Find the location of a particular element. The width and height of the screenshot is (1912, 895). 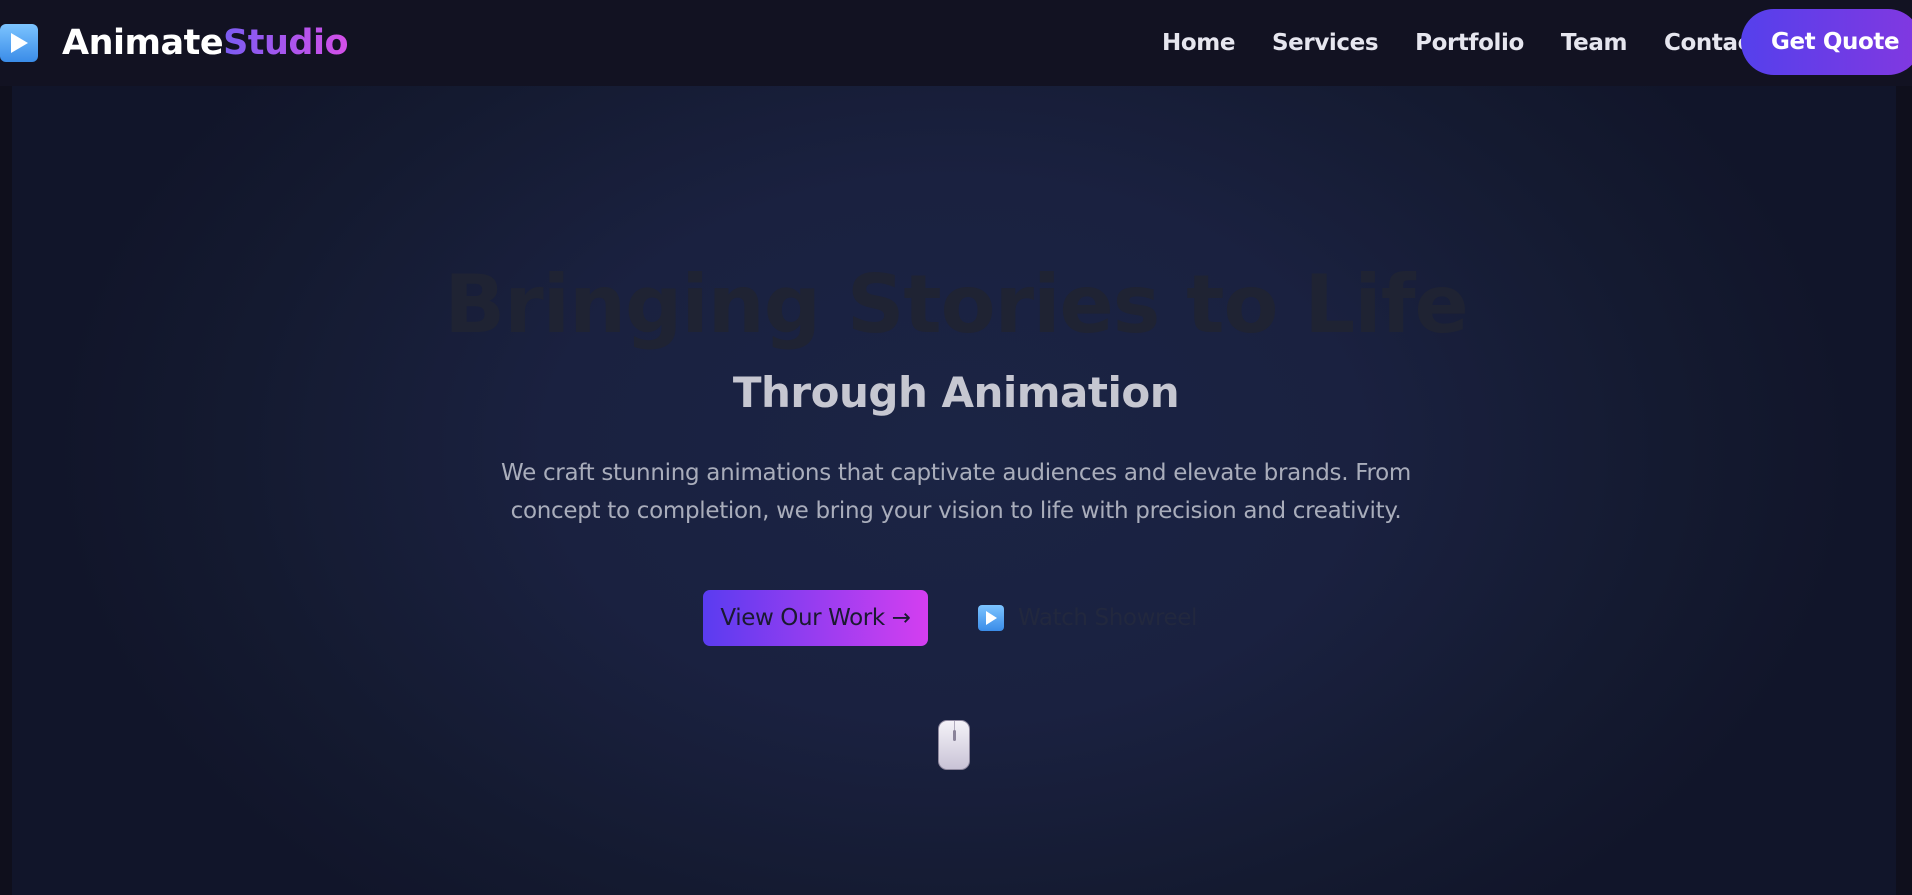

brand-name-part2: Studio is located at coordinates (286, 43).